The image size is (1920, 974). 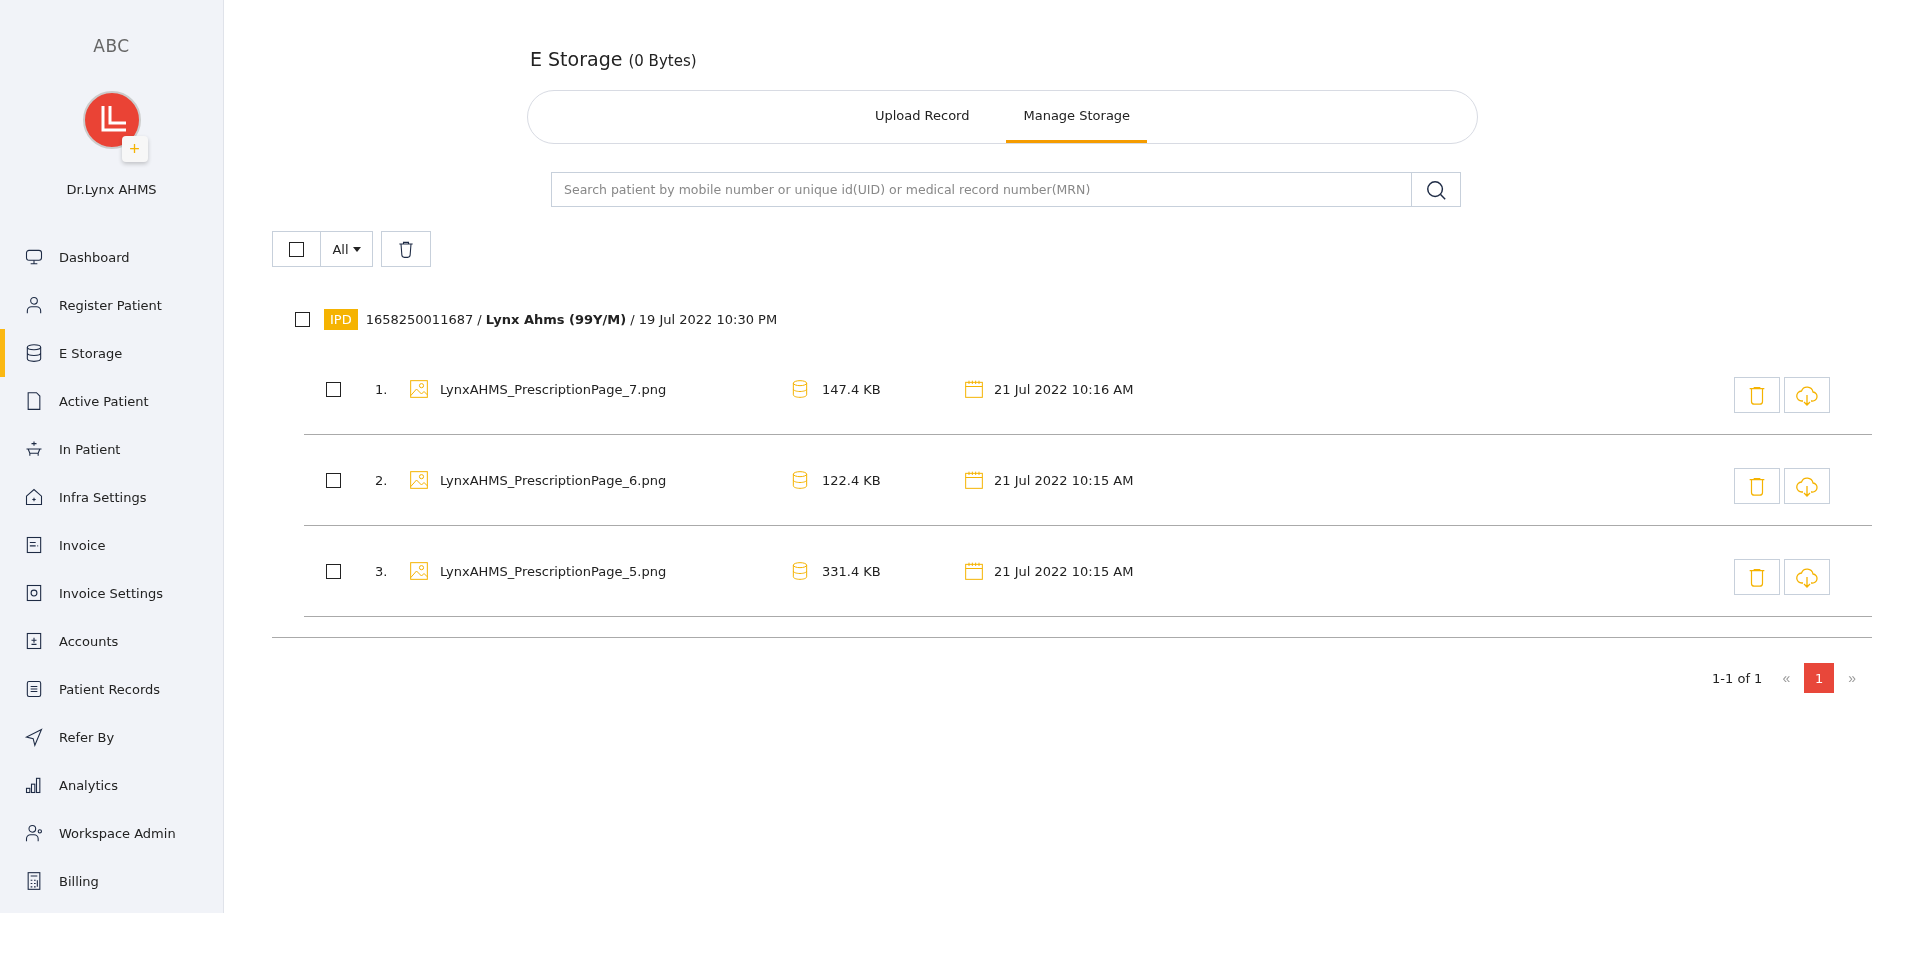 What do you see at coordinates (1737, 678) in the screenshot?
I see `page-range: 1-1 of 1` at bounding box center [1737, 678].